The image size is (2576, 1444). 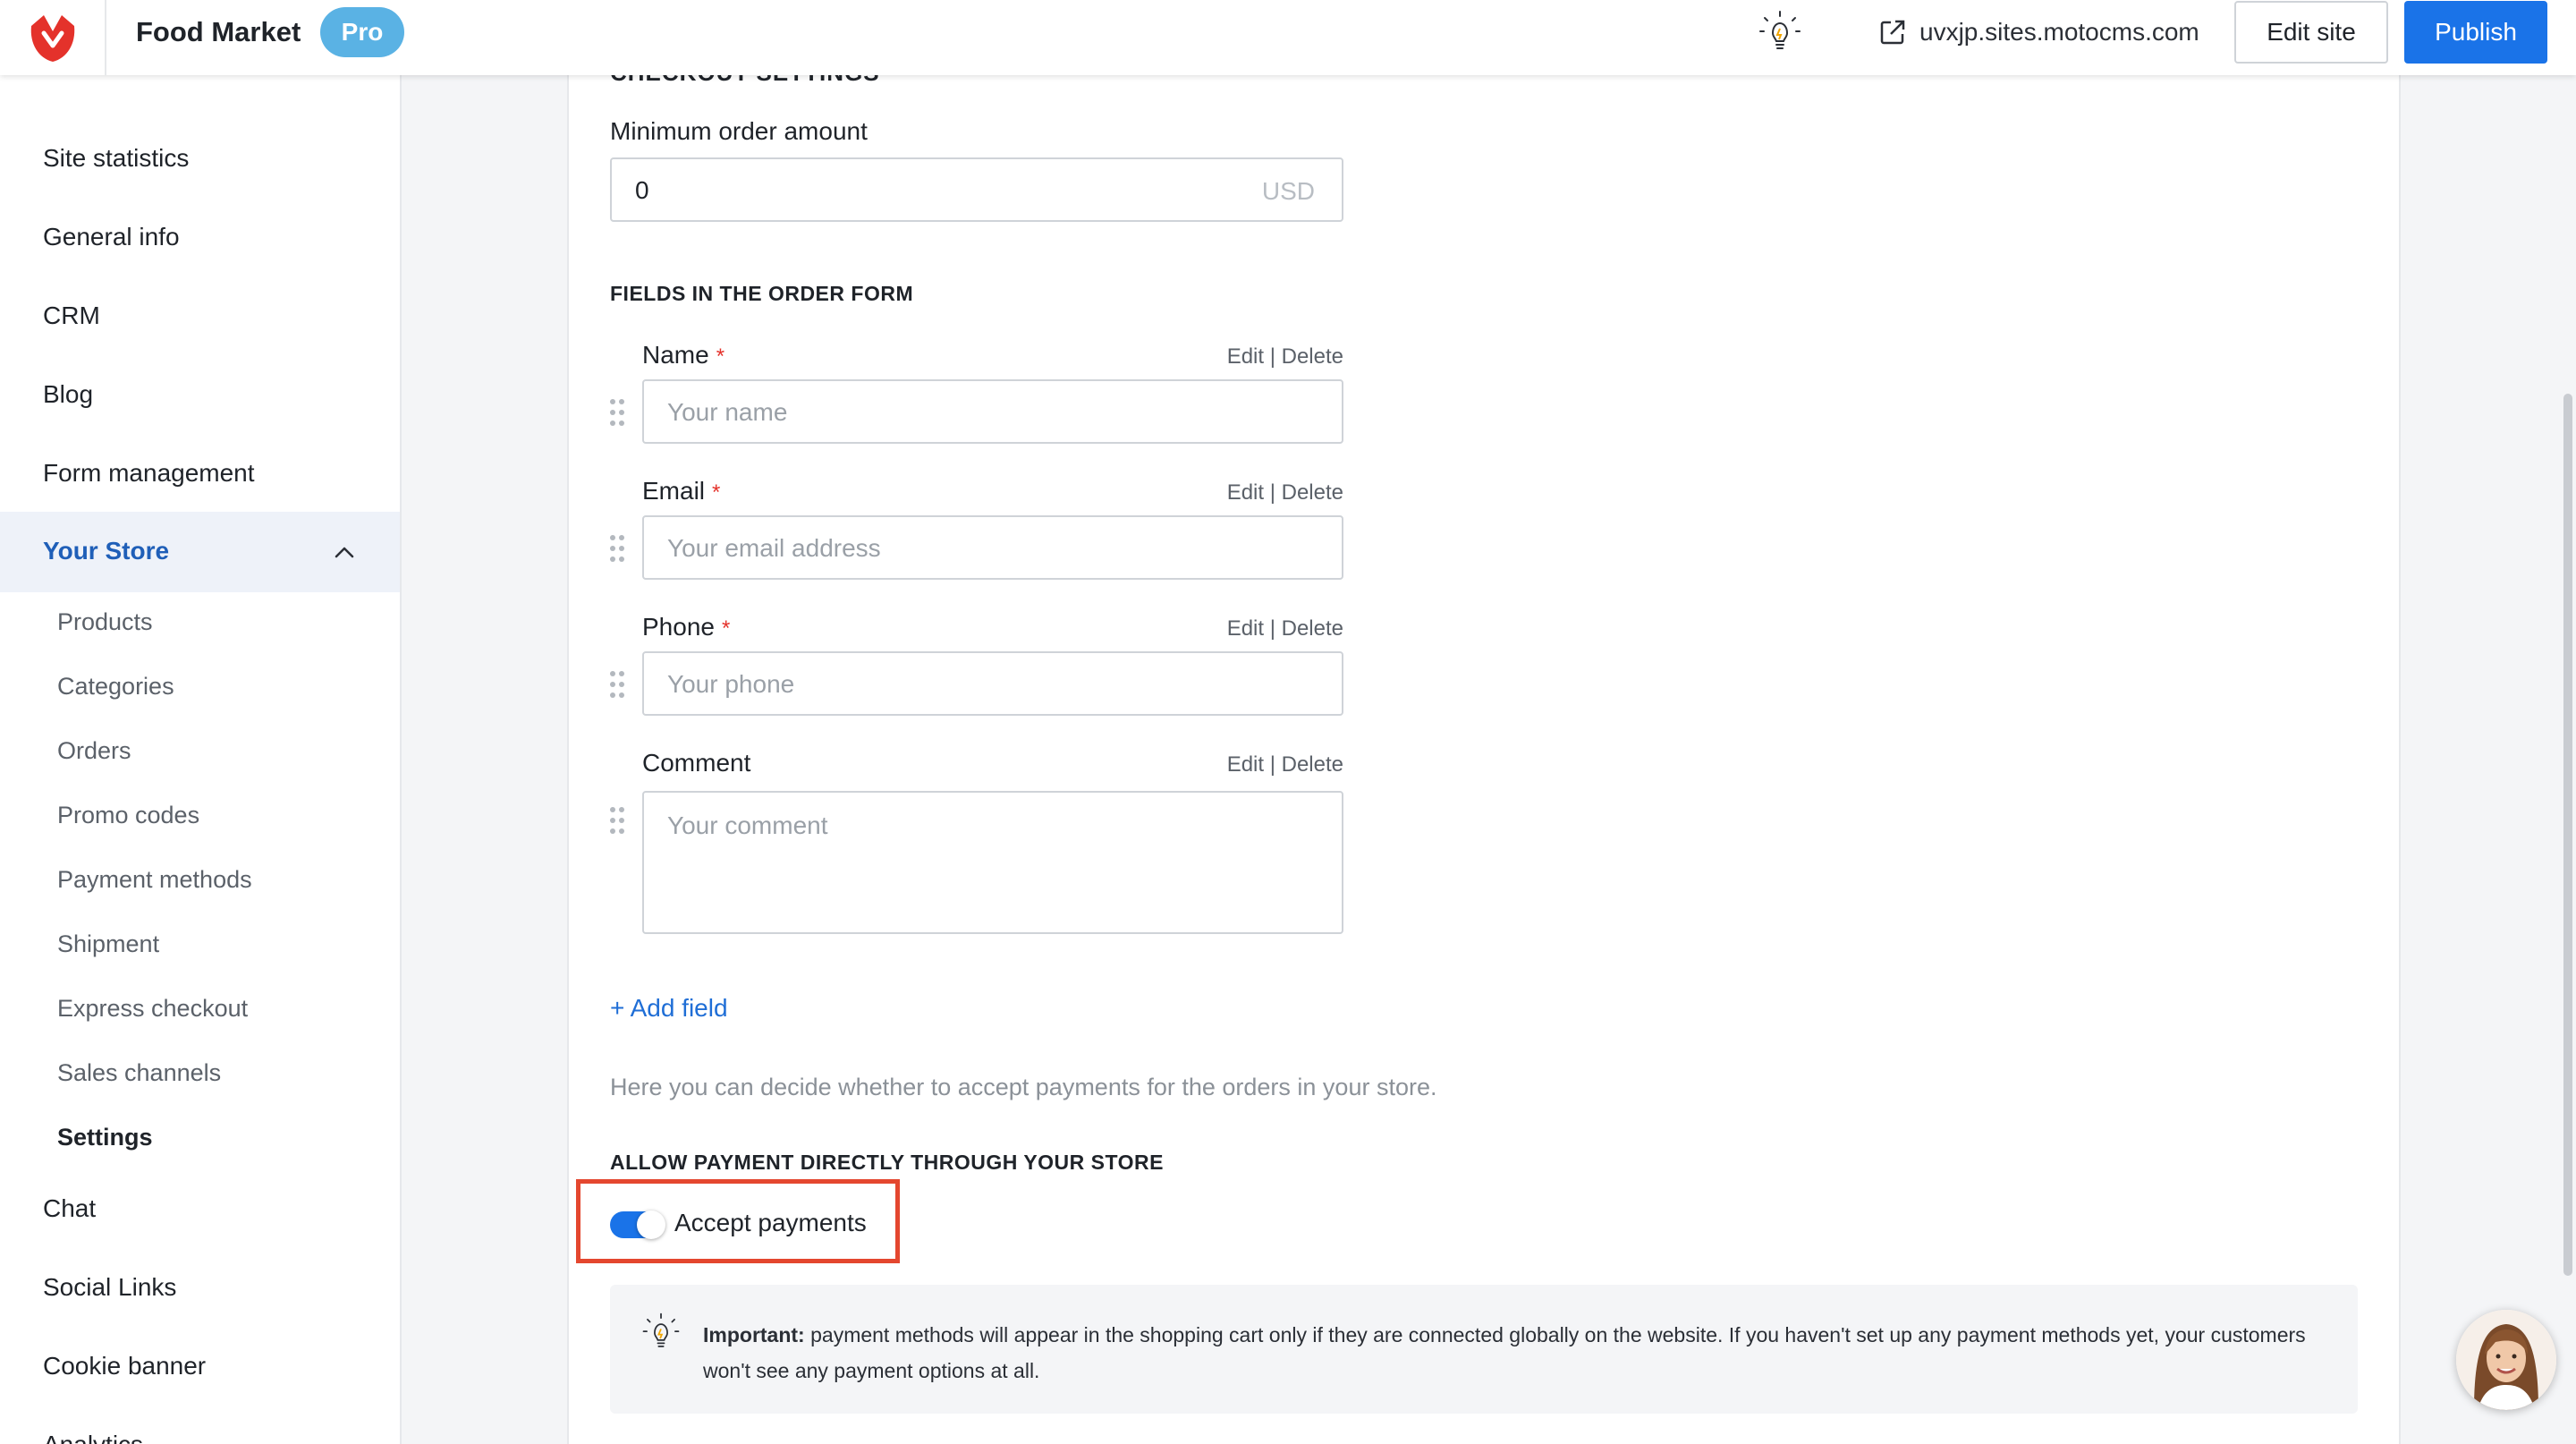 I want to click on sidebar-subitem-shipment: Shipment, so click(x=108, y=944).